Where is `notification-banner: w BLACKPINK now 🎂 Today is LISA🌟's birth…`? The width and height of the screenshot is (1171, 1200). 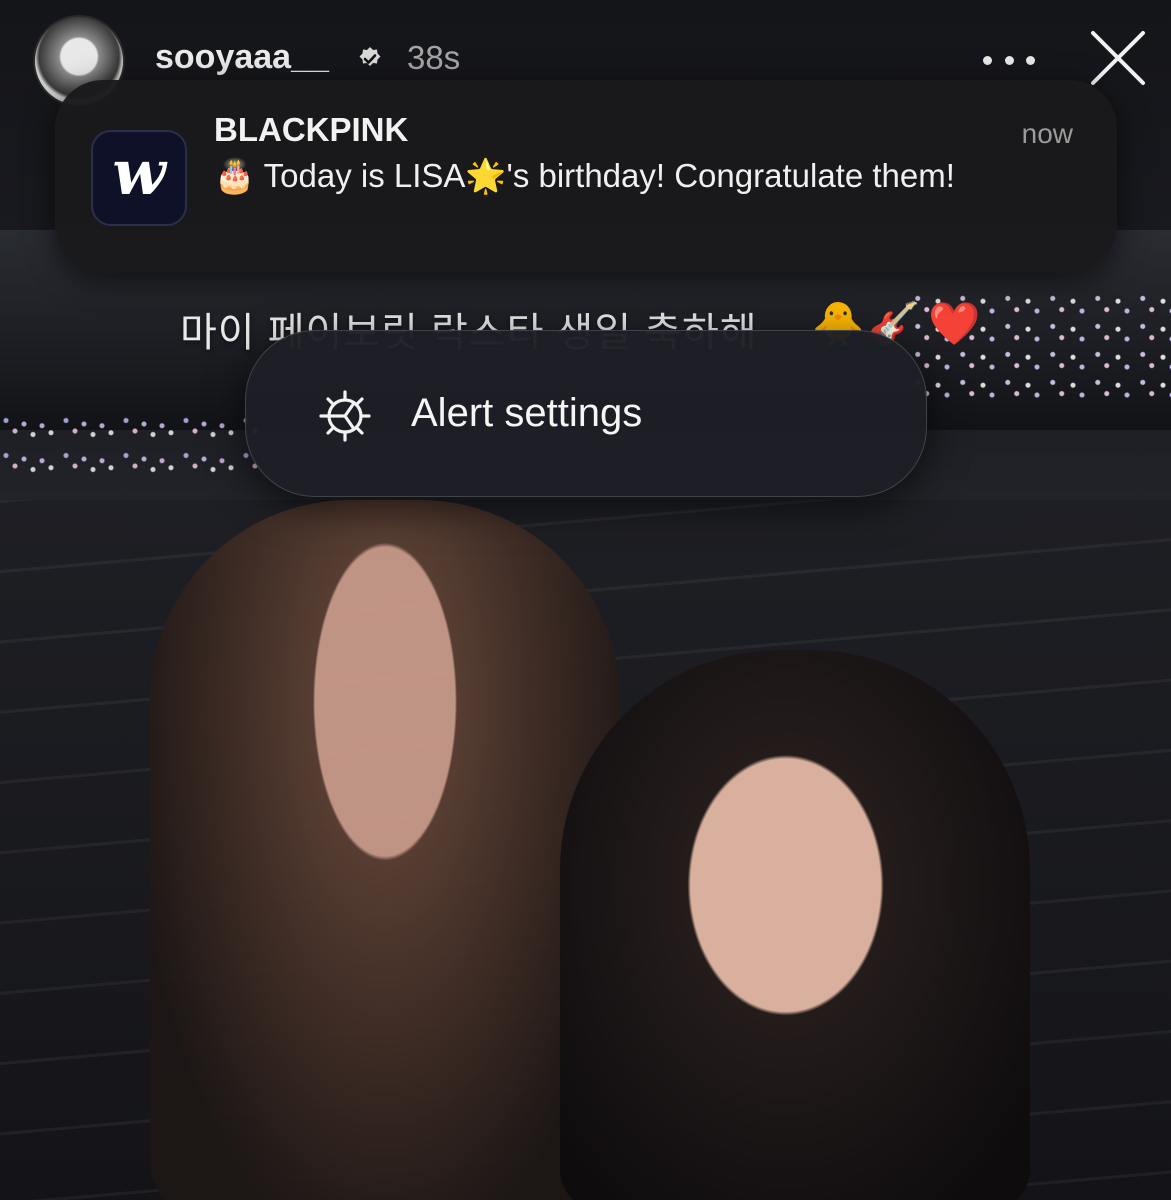
notification-banner: w BLACKPINK now 🎂 Today is LISA🌟's birth… is located at coordinates (586, 176).